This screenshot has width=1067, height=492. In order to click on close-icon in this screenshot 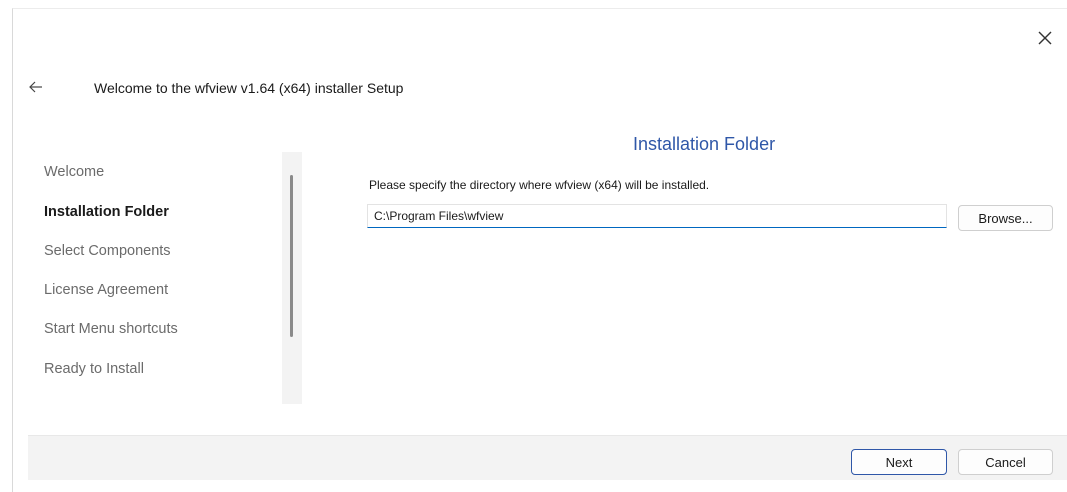, I will do `click(1045, 38)`.